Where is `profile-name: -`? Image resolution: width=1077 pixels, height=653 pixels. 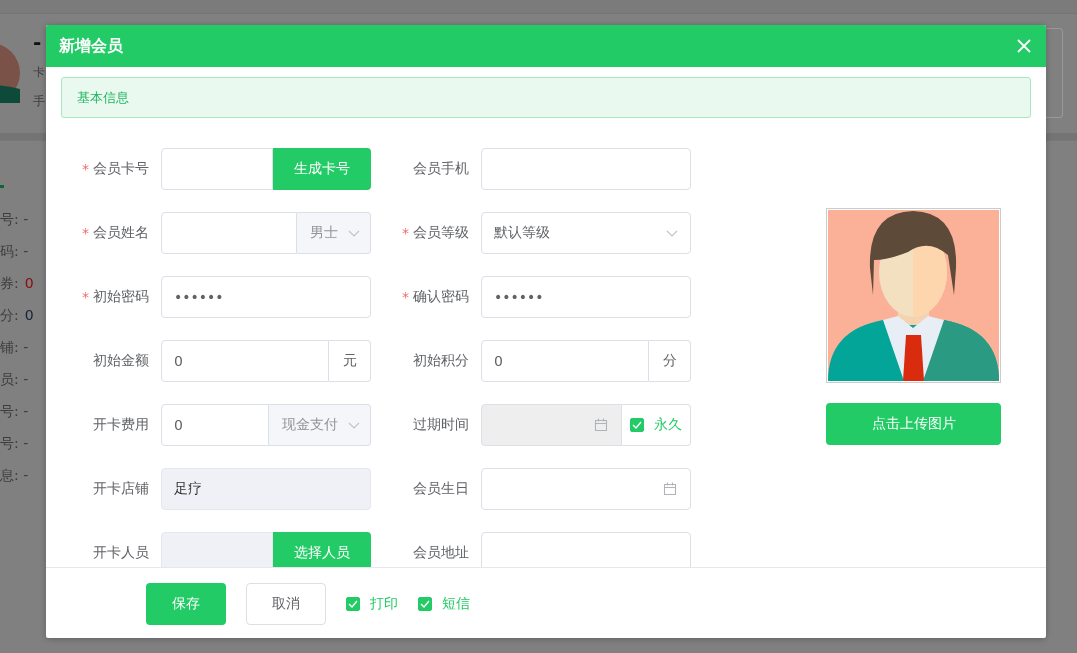
profile-name: - is located at coordinates (38, 42).